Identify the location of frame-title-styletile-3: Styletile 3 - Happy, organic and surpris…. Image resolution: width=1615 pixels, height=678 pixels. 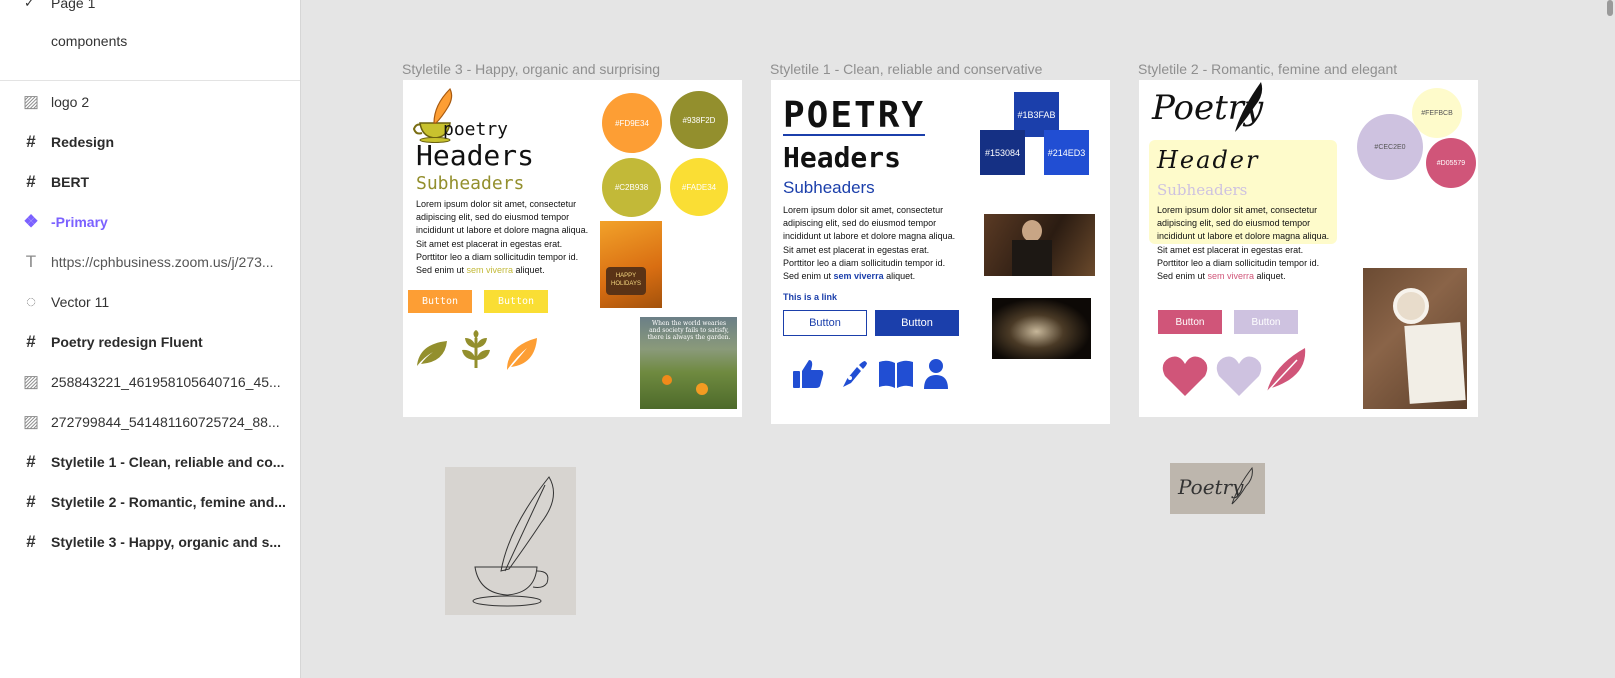
(531, 69).